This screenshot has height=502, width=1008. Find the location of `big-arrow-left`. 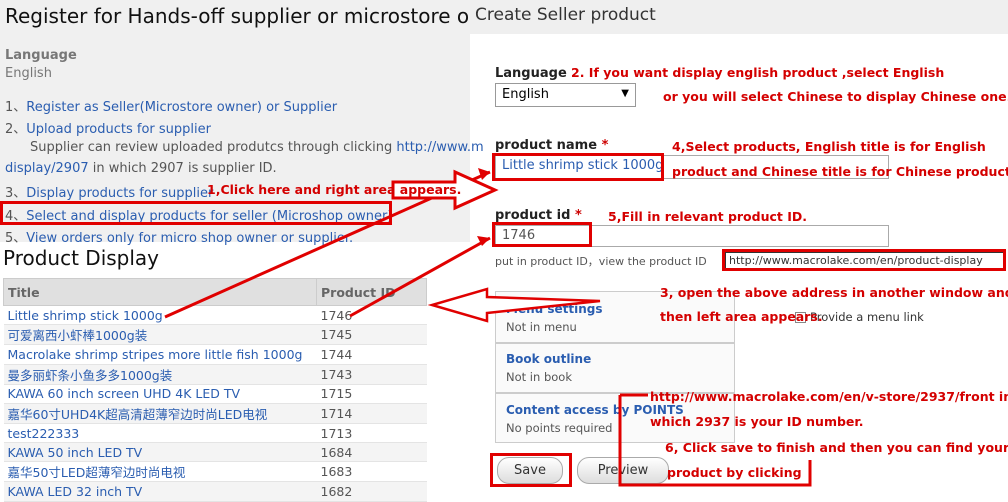

big-arrow-left is located at coordinates (514, 305).